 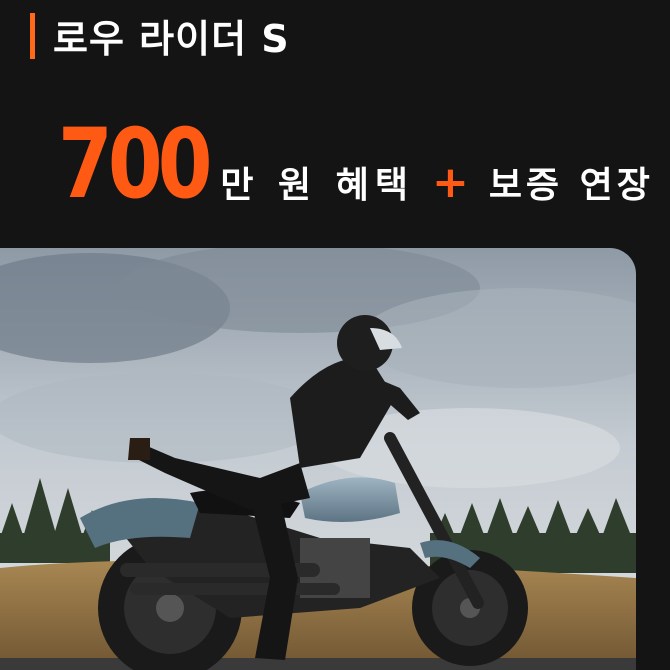 What do you see at coordinates (356, 164) in the screenshot?
I see `promo-banner: 700 만 원 혜택 + 보증 연장` at bounding box center [356, 164].